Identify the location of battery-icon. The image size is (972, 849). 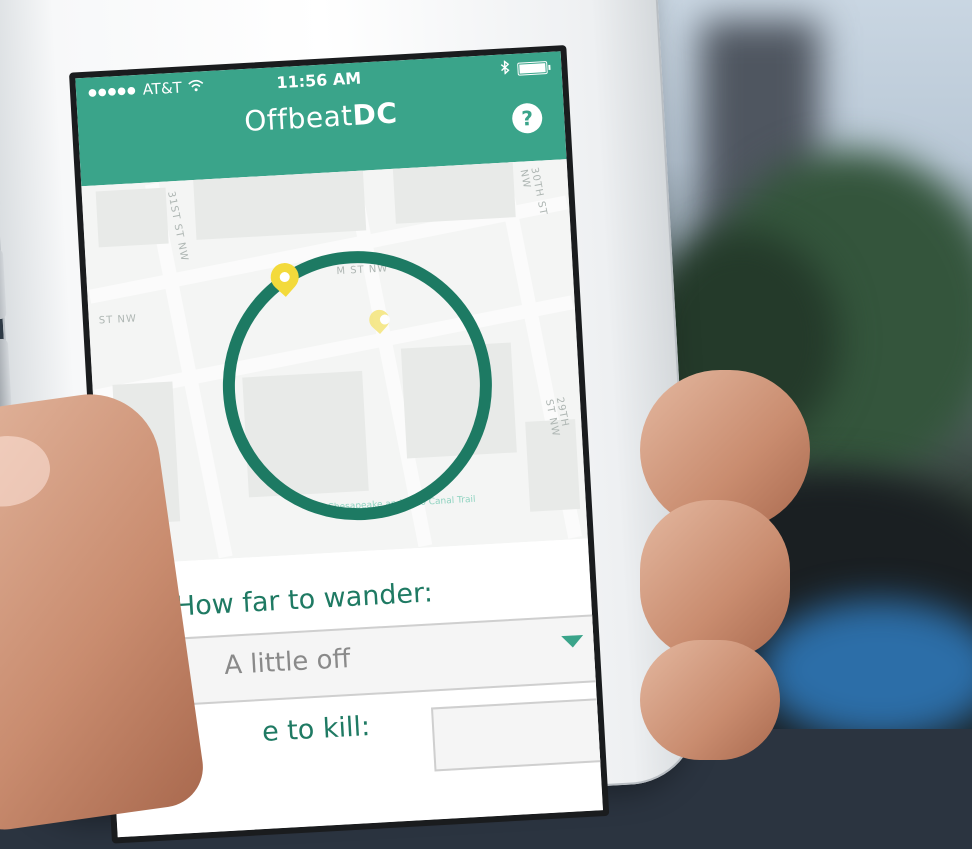
(532, 68).